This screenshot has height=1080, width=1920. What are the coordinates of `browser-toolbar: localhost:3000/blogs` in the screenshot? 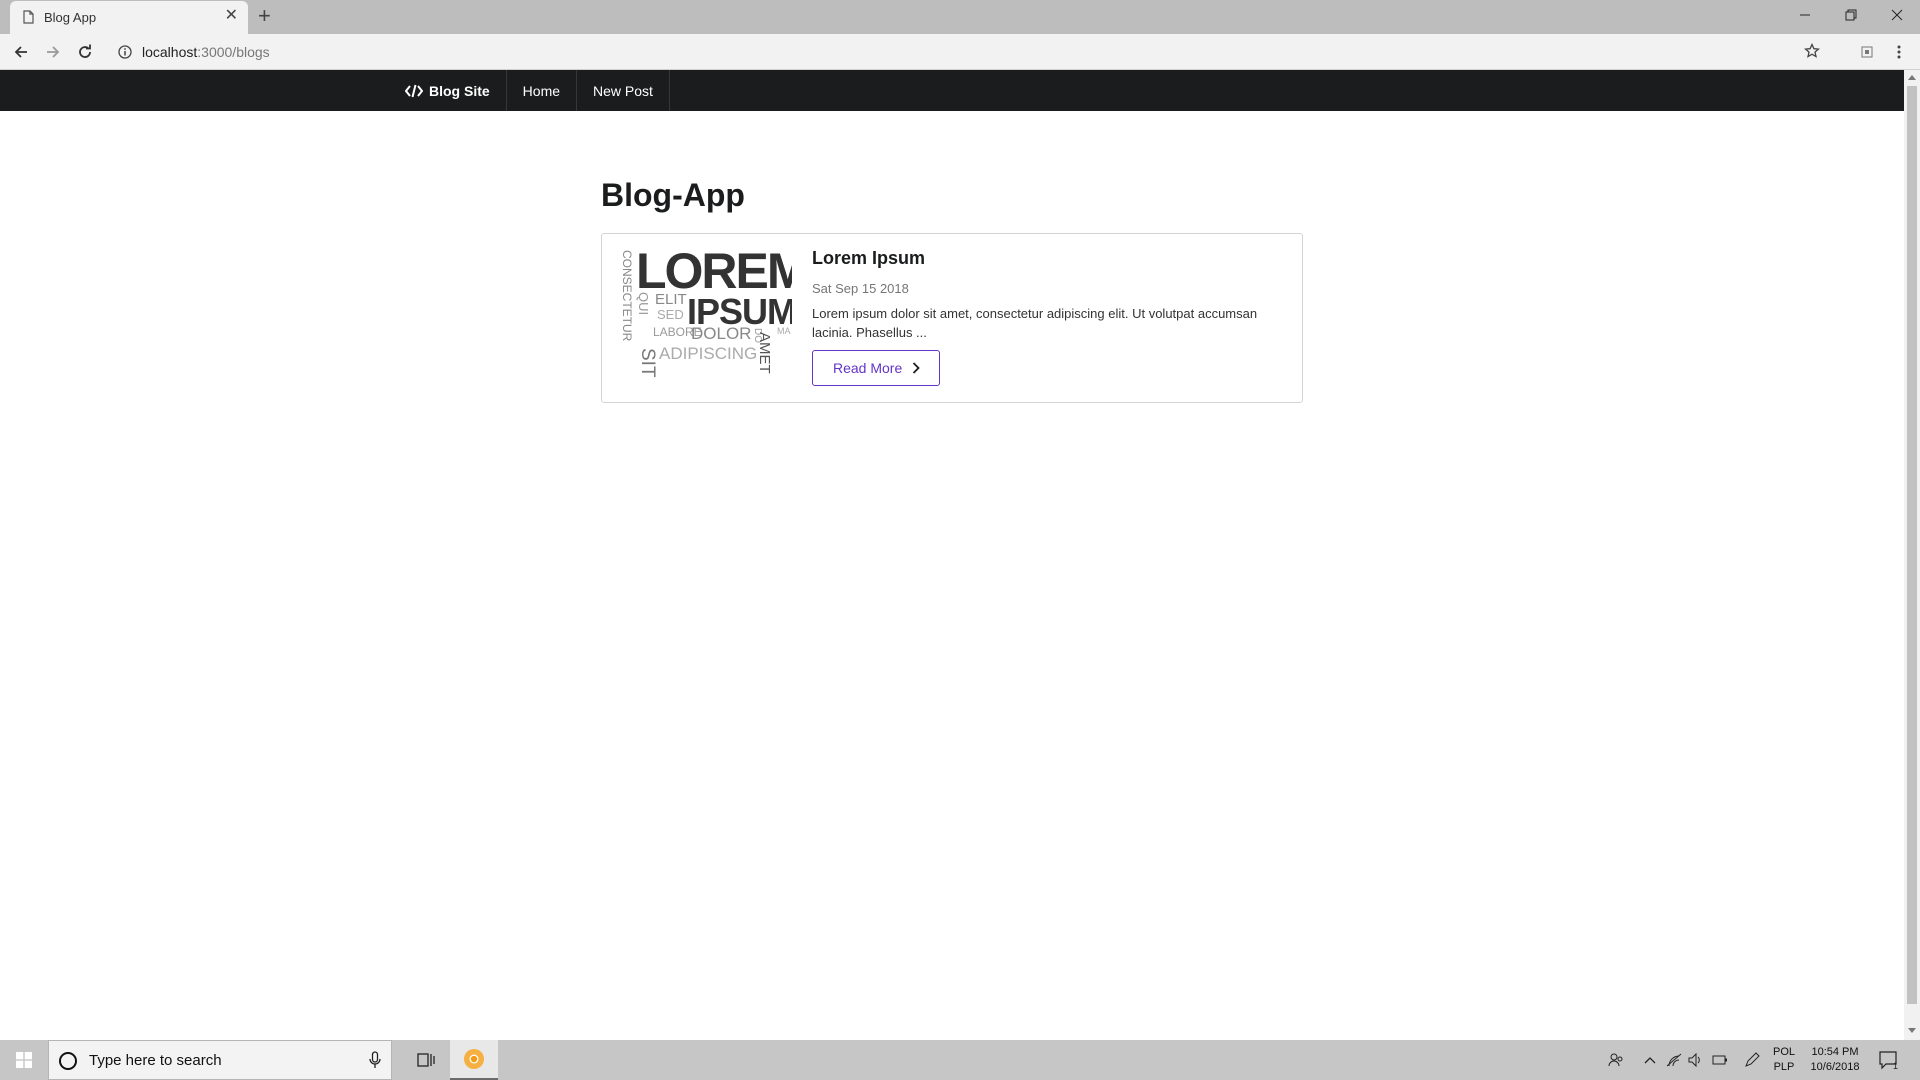 It's located at (960, 52).